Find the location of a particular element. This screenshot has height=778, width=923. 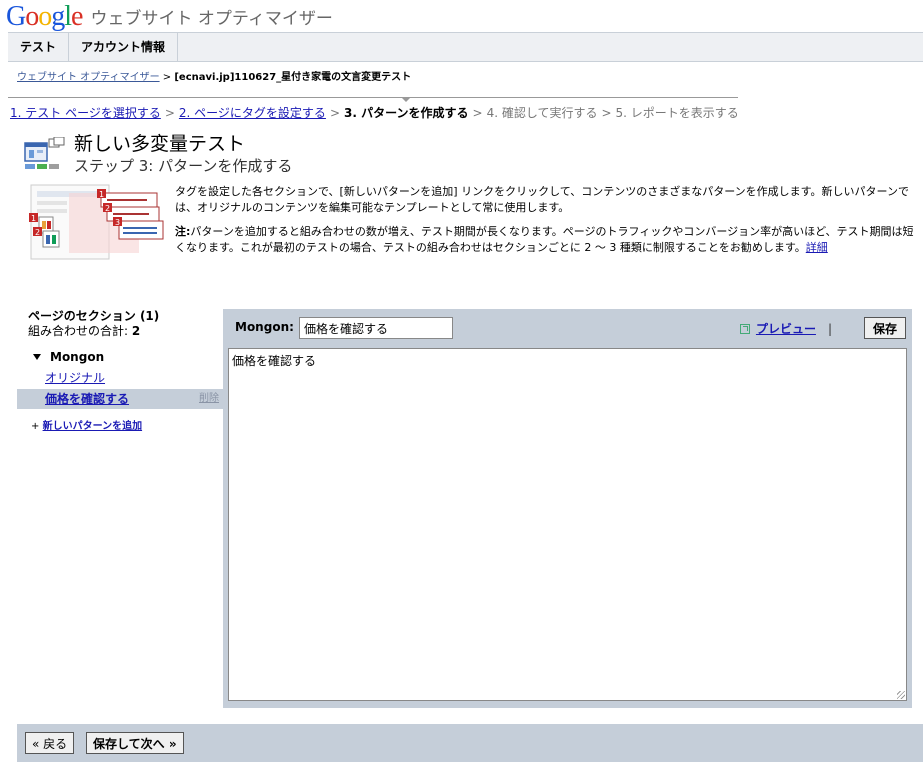

combinations-value: 2 is located at coordinates (136, 331).